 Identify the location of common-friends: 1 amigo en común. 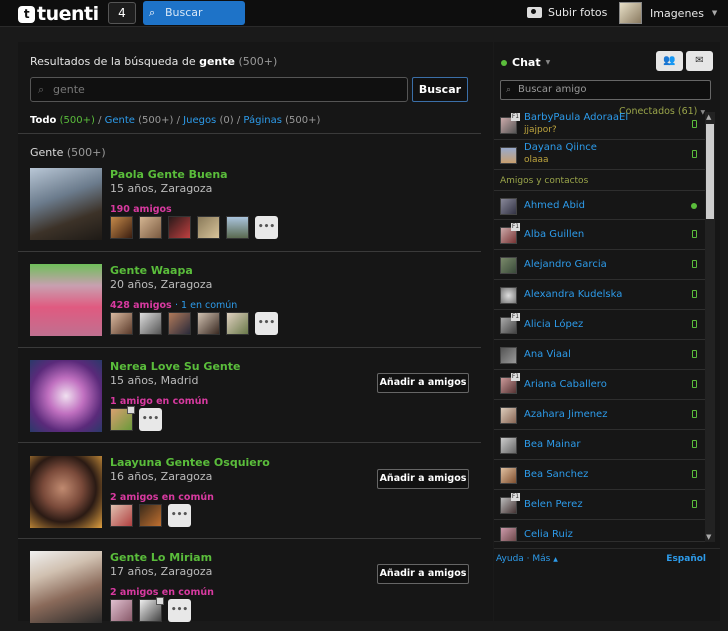
(159, 401).